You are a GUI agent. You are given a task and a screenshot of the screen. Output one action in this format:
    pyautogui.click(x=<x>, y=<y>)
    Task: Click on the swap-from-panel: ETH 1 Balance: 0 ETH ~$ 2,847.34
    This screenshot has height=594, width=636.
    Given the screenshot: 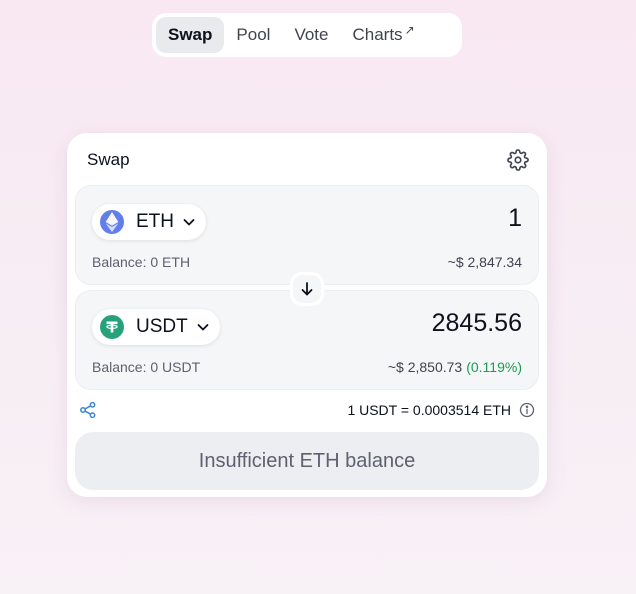 What is the action you would take?
    pyautogui.click(x=307, y=235)
    